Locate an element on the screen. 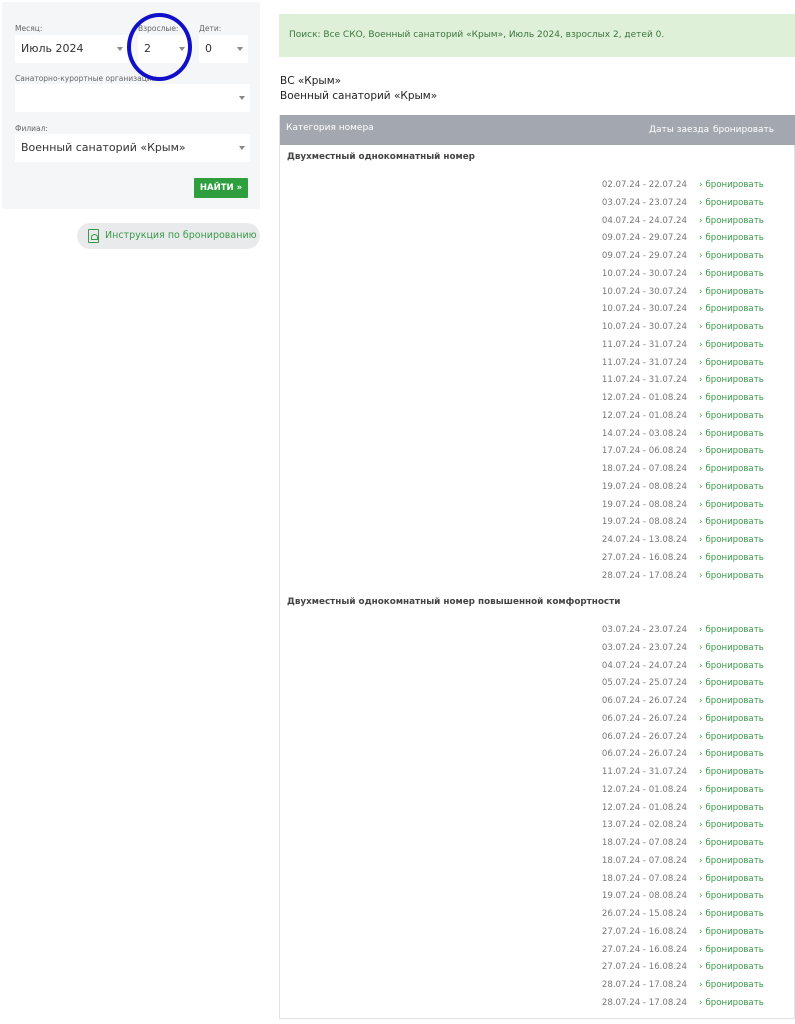  children-select: 0 is located at coordinates (223, 49).